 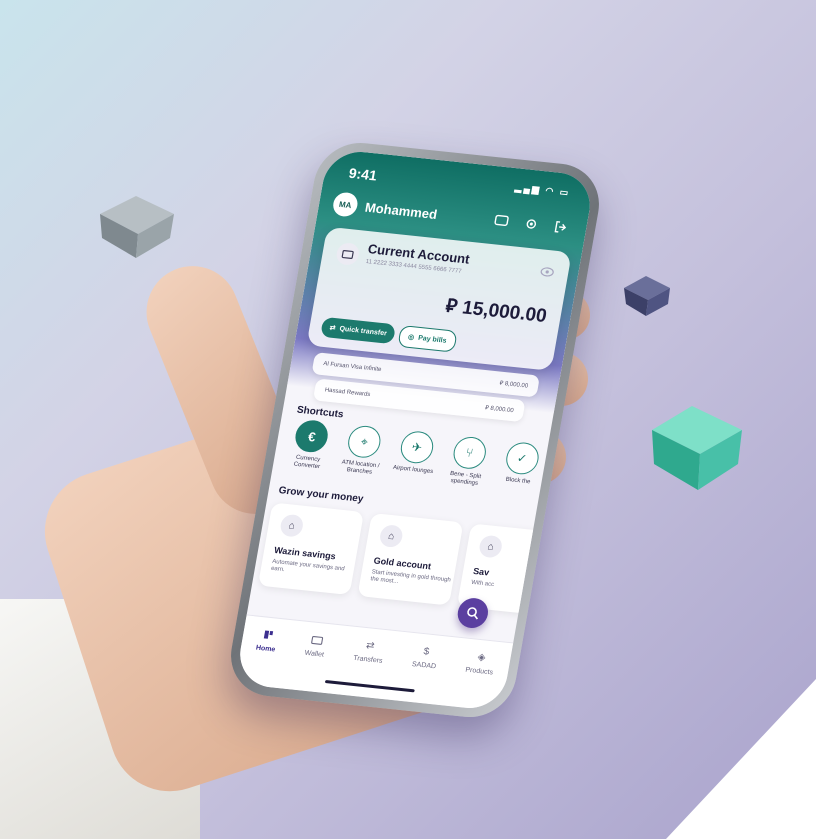 What do you see at coordinates (411, 337) in the screenshot?
I see `bill-icon: ◎` at bounding box center [411, 337].